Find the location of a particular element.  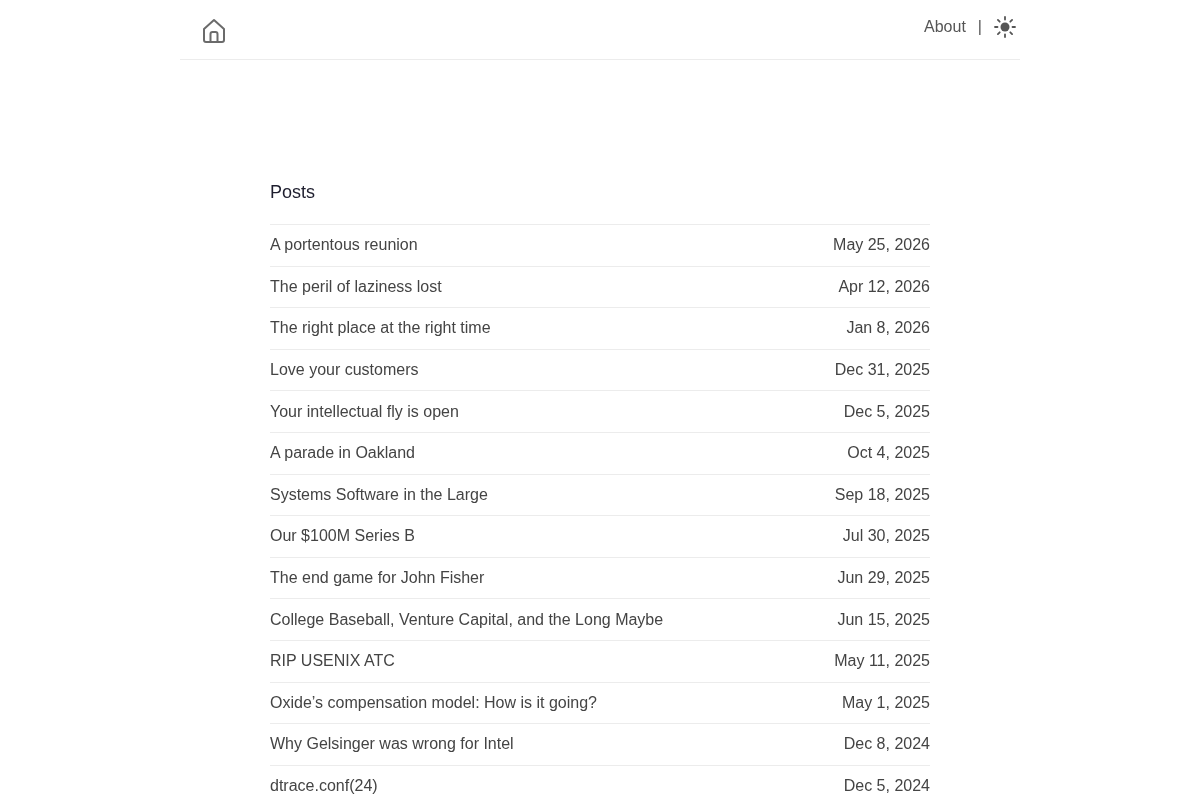

post-date: Dec 8, 2024 is located at coordinates (886, 744).